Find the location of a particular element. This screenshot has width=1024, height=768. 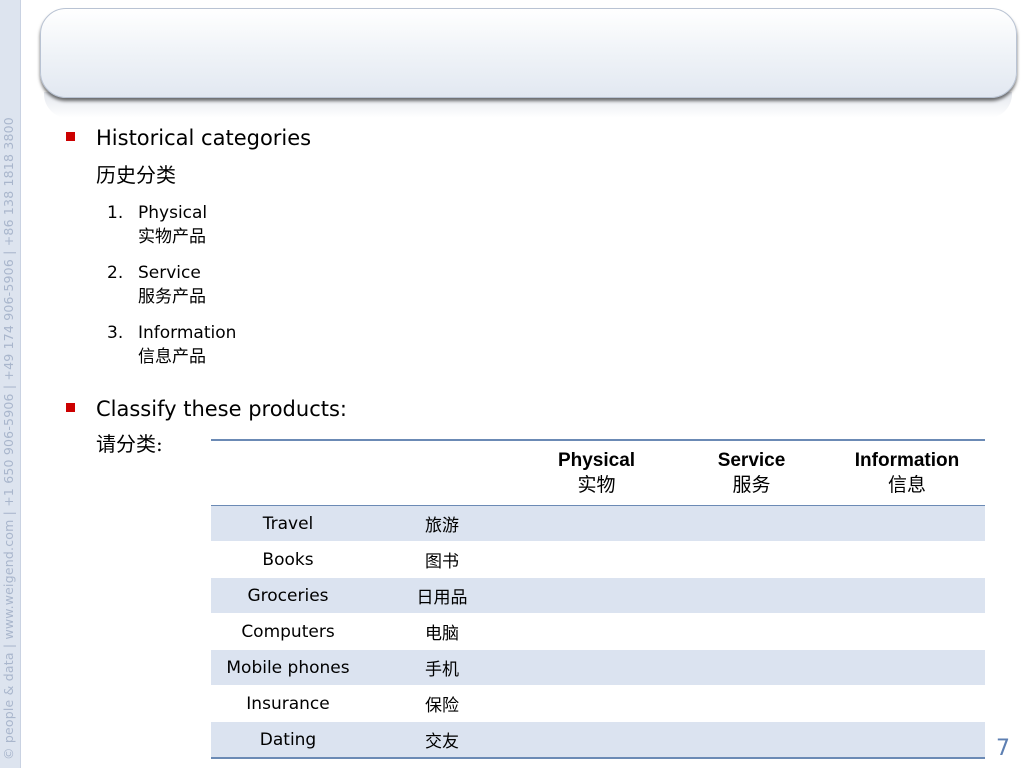

row-product-zh: 旅游 is located at coordinates (442, 523).